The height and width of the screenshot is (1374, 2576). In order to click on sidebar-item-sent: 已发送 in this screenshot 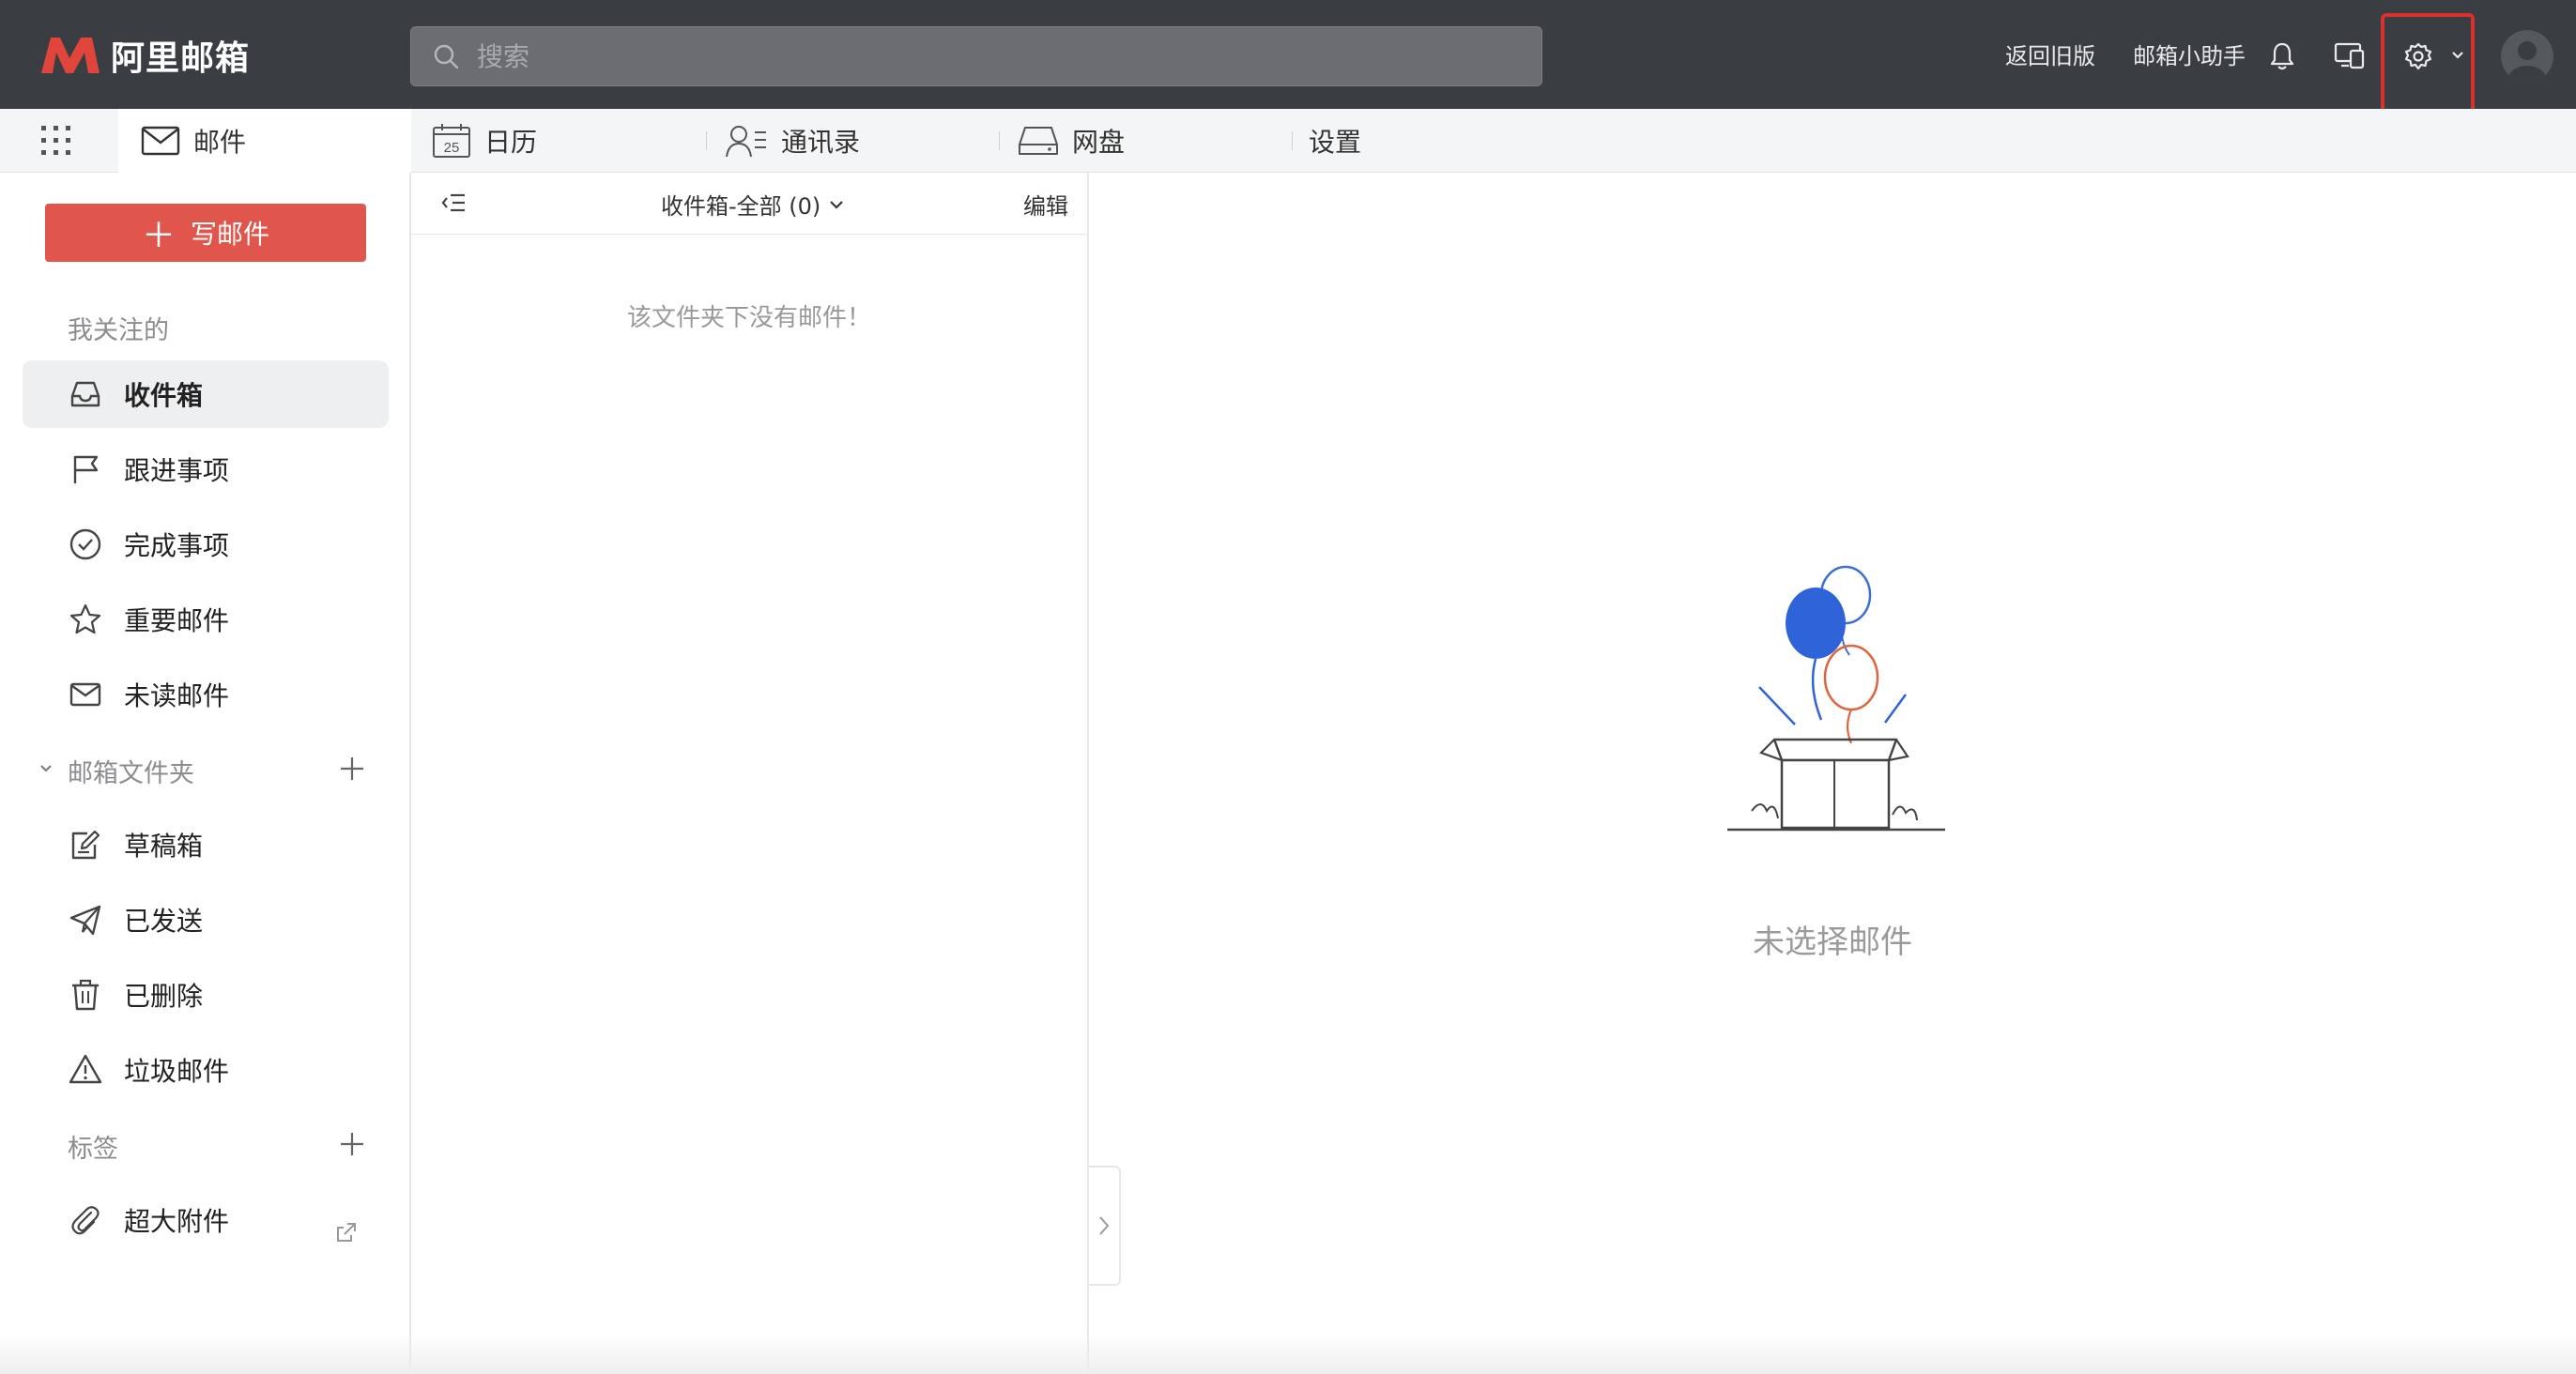, I will do `click(206, 920)`.